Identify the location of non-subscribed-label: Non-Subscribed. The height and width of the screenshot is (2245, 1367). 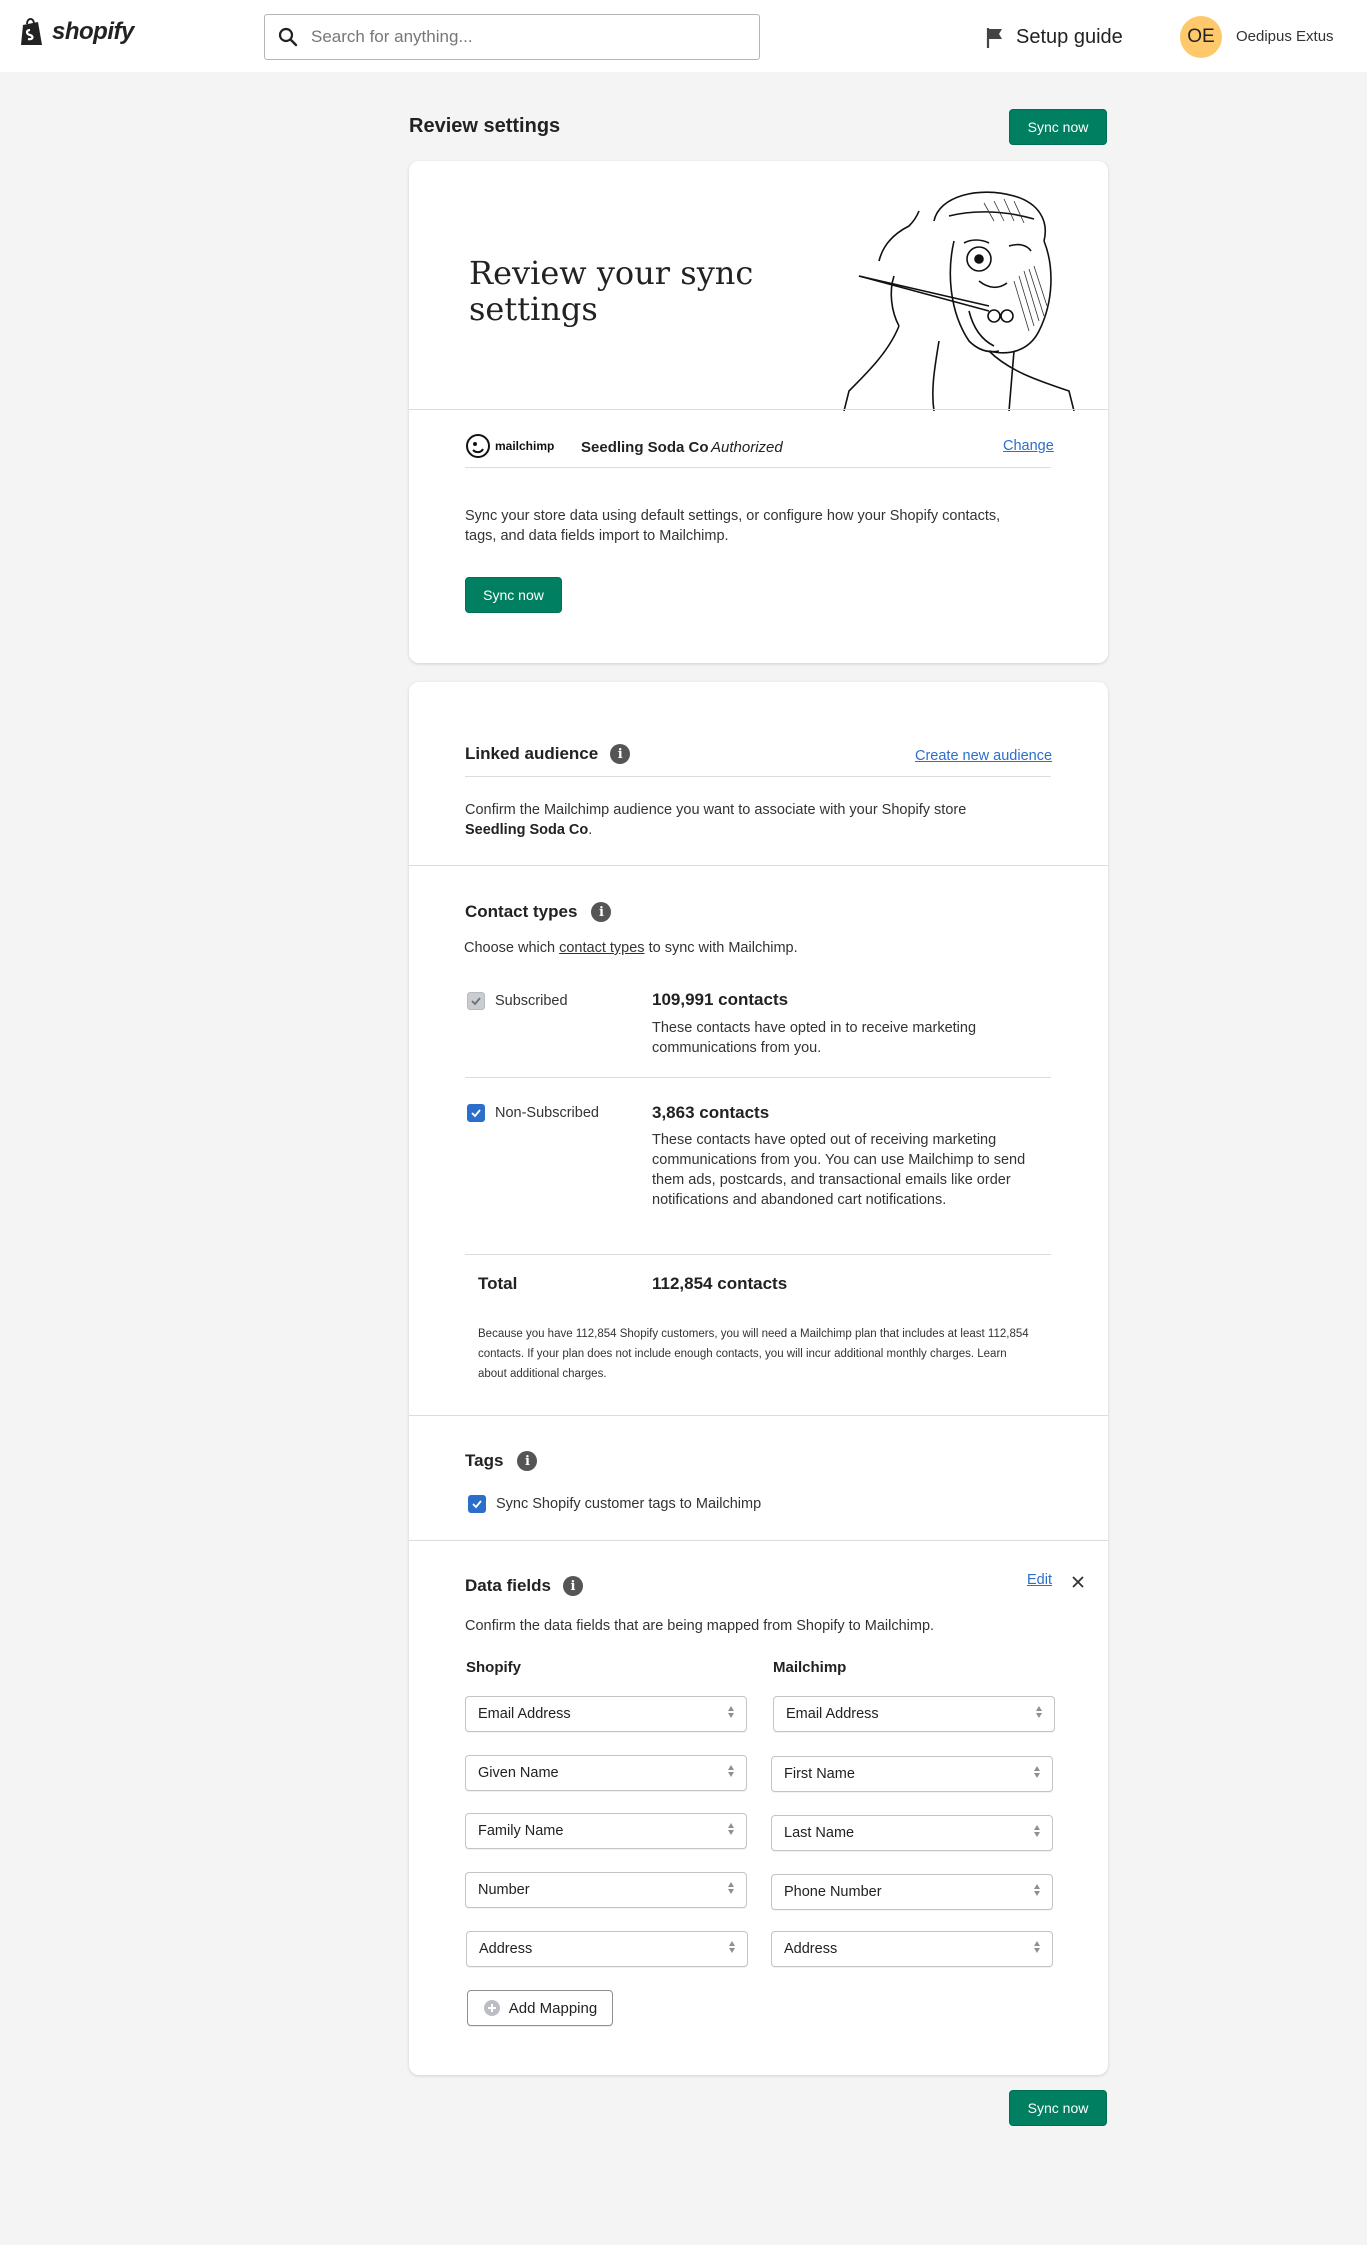
(547, 1113).